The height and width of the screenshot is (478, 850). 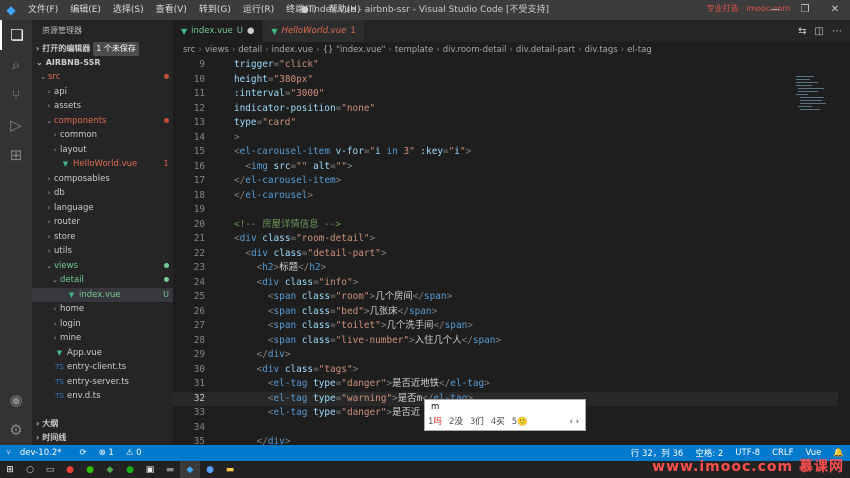 What do you see at coordinates (511, 123) in the screenshot?
I see `code-line: 13 type="card"` at bounding box center [511, 123].